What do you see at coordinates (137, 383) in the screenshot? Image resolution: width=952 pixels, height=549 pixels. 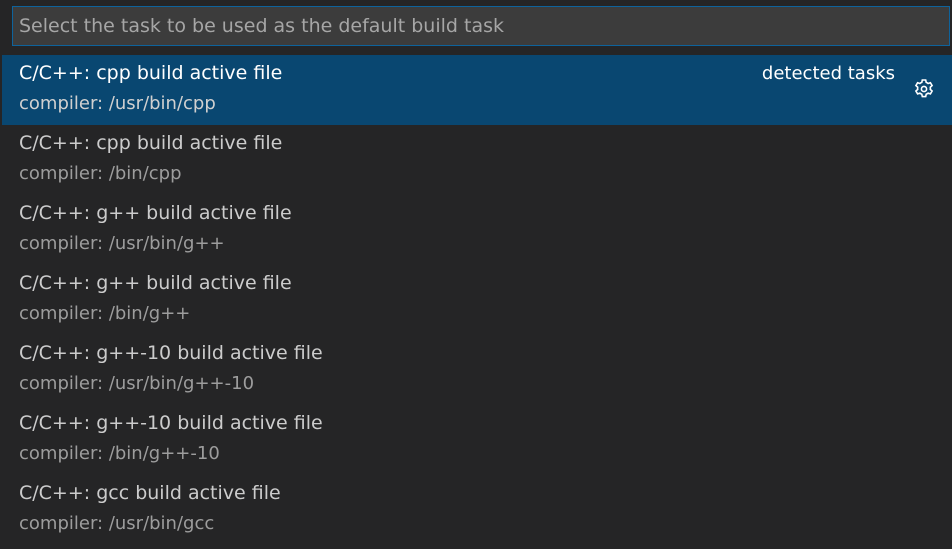 I see `task-detail: compiler: /usr/bin/g++-10` at bounding box center [137, 383].